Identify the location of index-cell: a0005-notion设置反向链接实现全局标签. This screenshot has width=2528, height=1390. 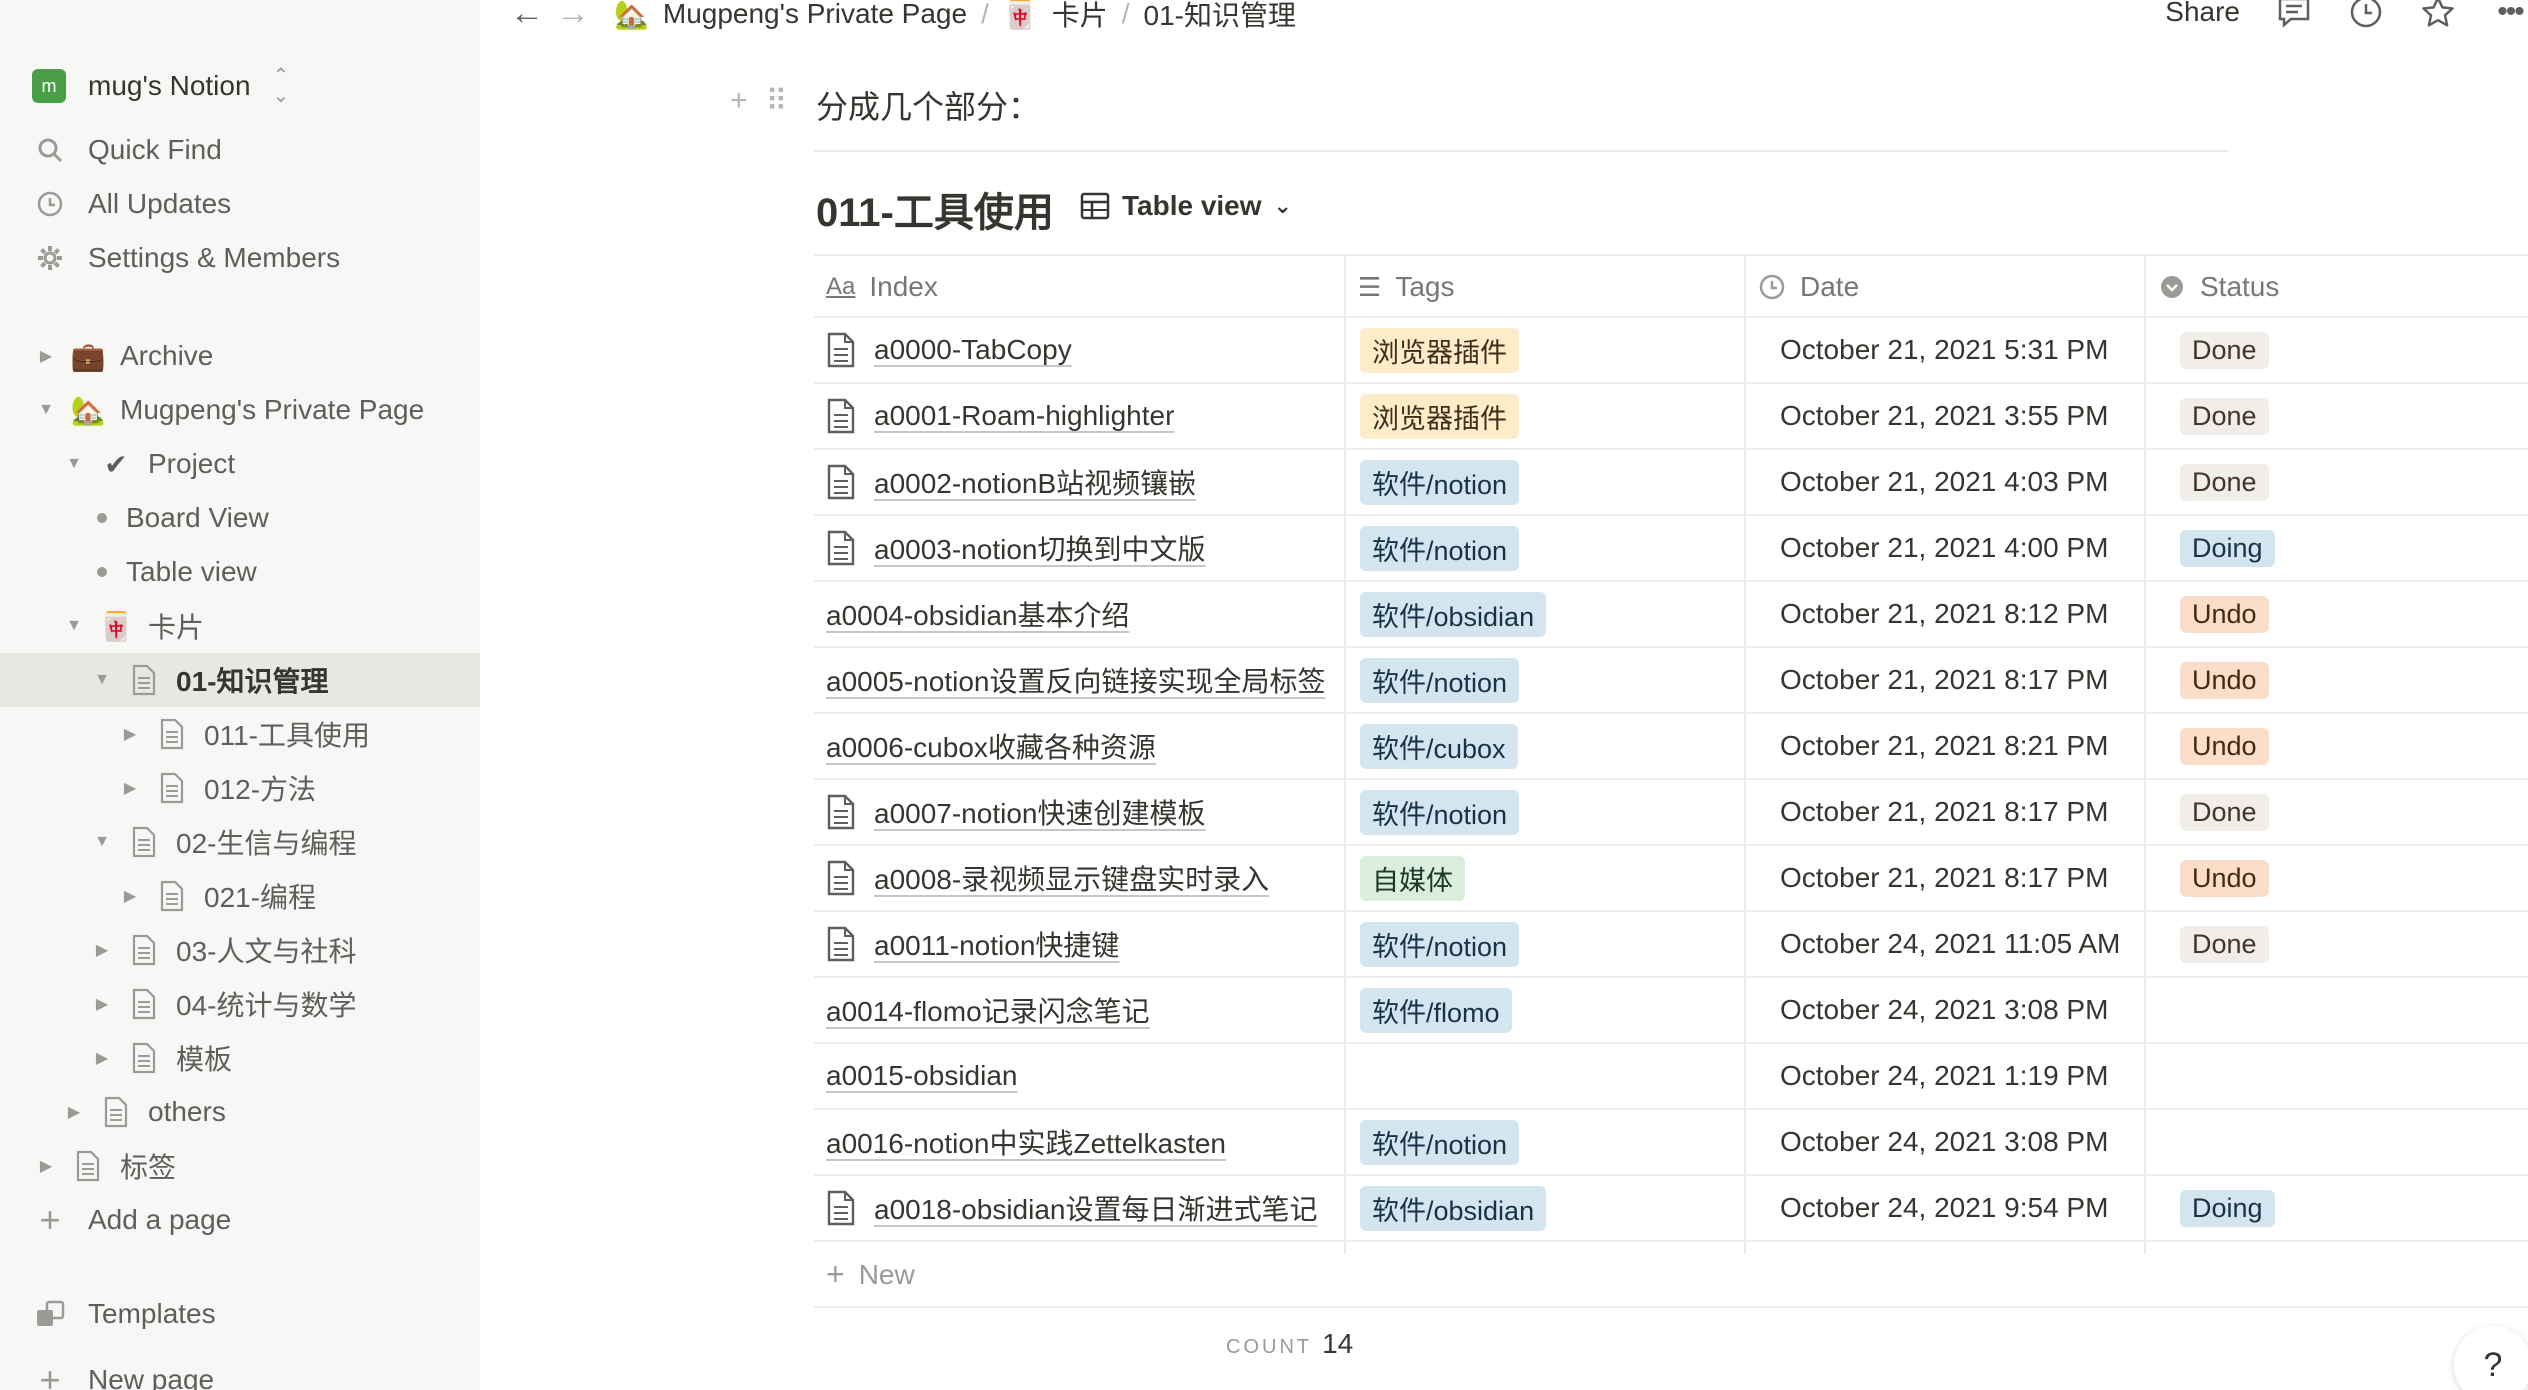
(1084, 680).